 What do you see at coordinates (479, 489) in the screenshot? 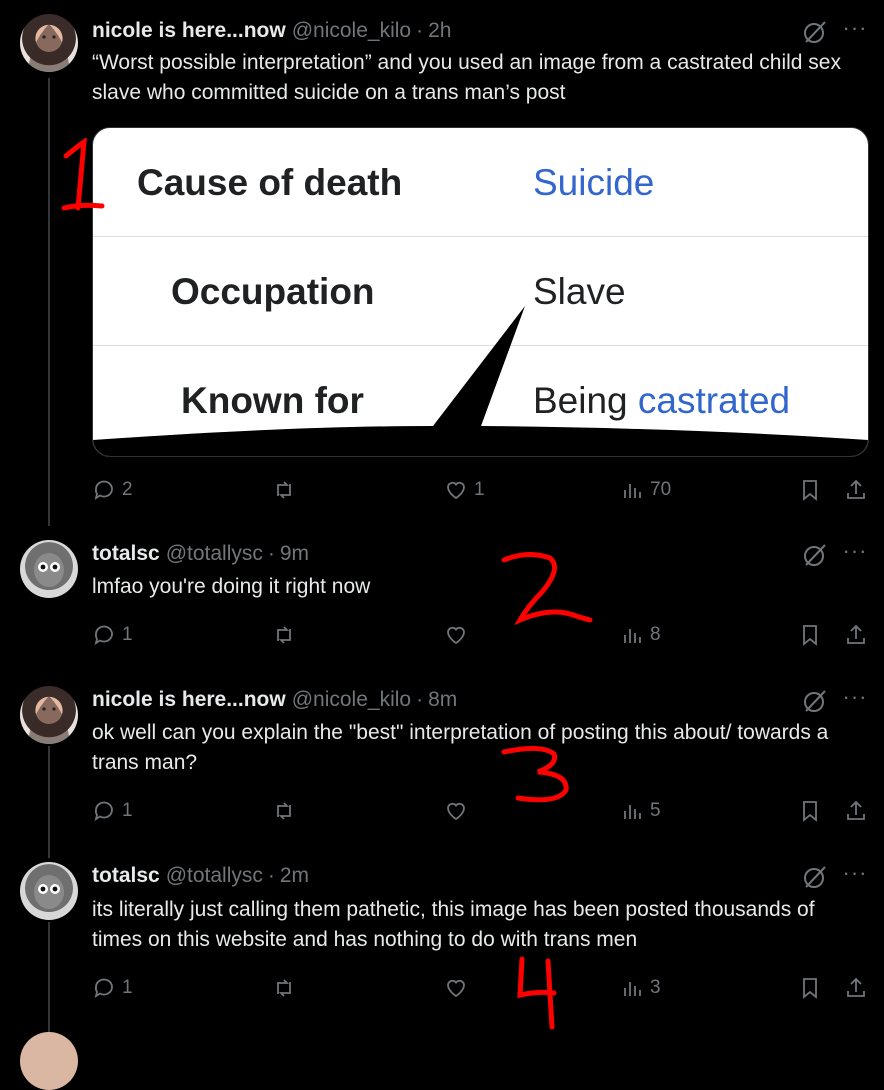
I see `like-count: 1` at bounding box center [479, 489].